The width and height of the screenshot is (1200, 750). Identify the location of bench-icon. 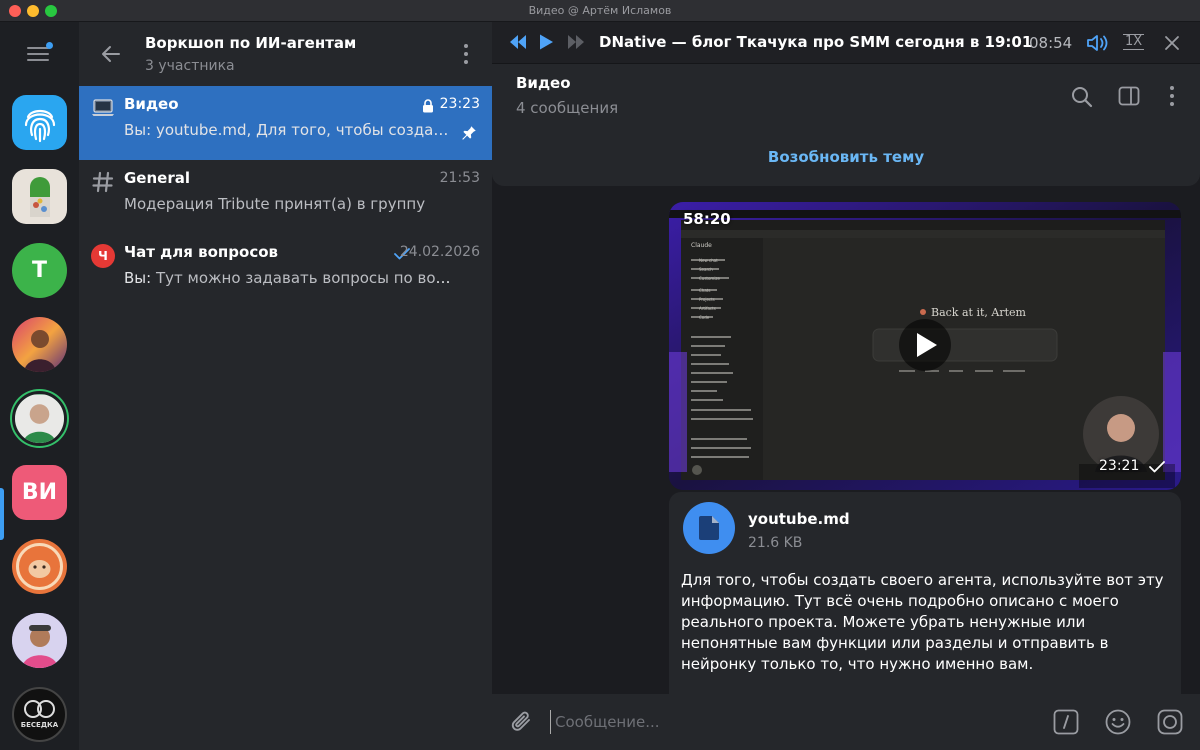
(39, 709).